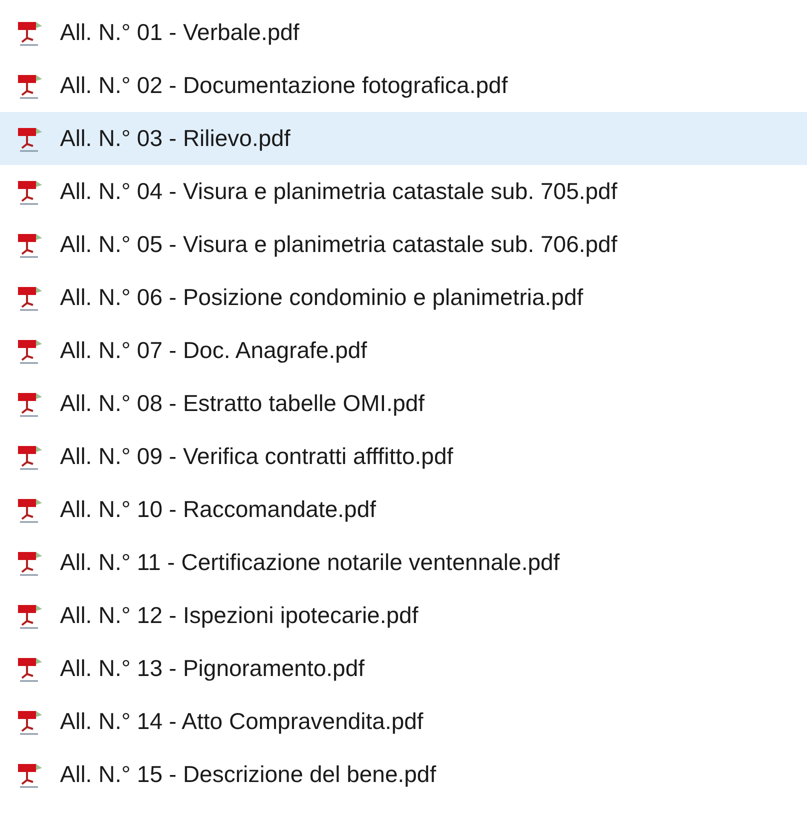  What do you see at coordinates (310, 562) in the screenshot?
I see `file-name: All. N.° 11 - Certificazione notarile ventennale.pdf` at bounding box center [310, 562].